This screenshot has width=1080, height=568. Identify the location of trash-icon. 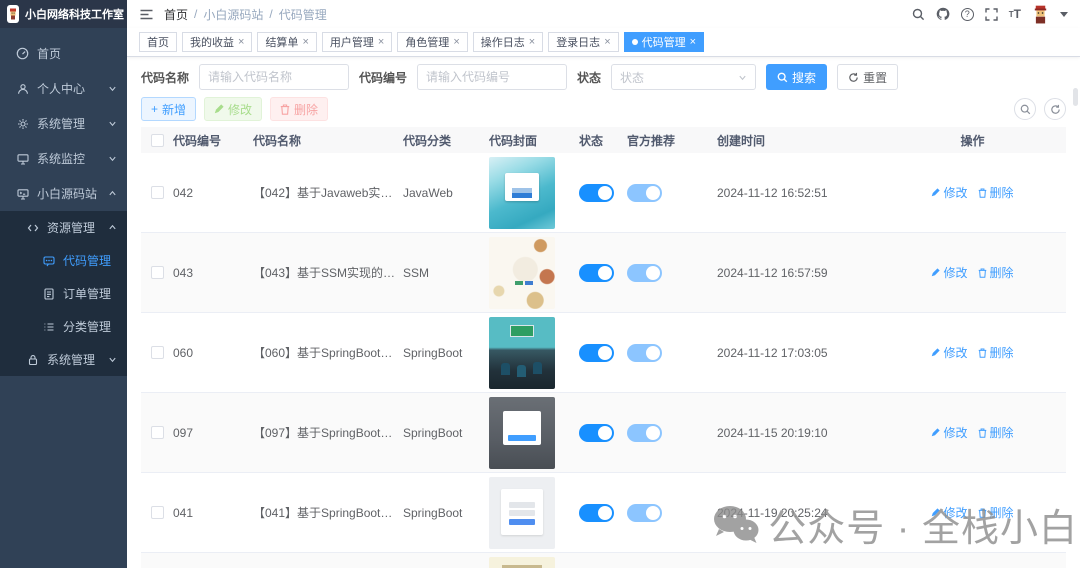
(982, 432).